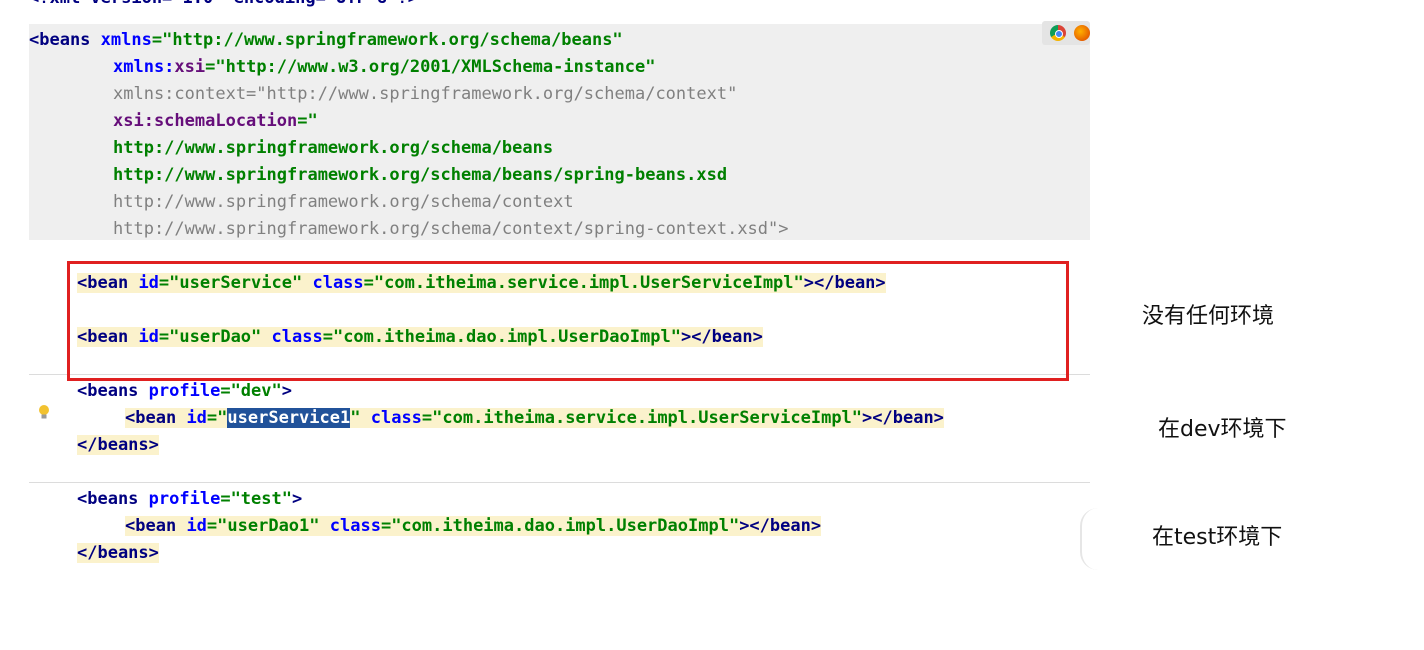  Describe the element at coordinates (263, 526) in the screenshot. I see `id-value: ="userDao1"` at that location.